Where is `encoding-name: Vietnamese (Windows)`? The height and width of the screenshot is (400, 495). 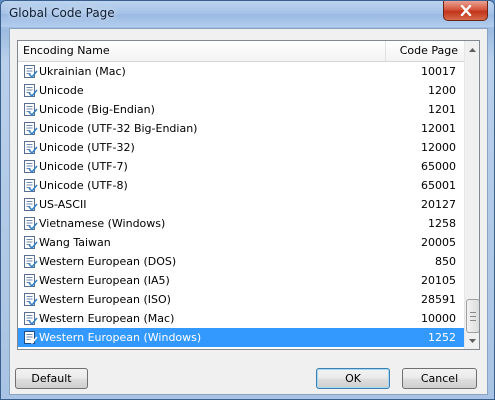 encoding-name: Vietnamese (Windows) is located at coordinates (102, 223).